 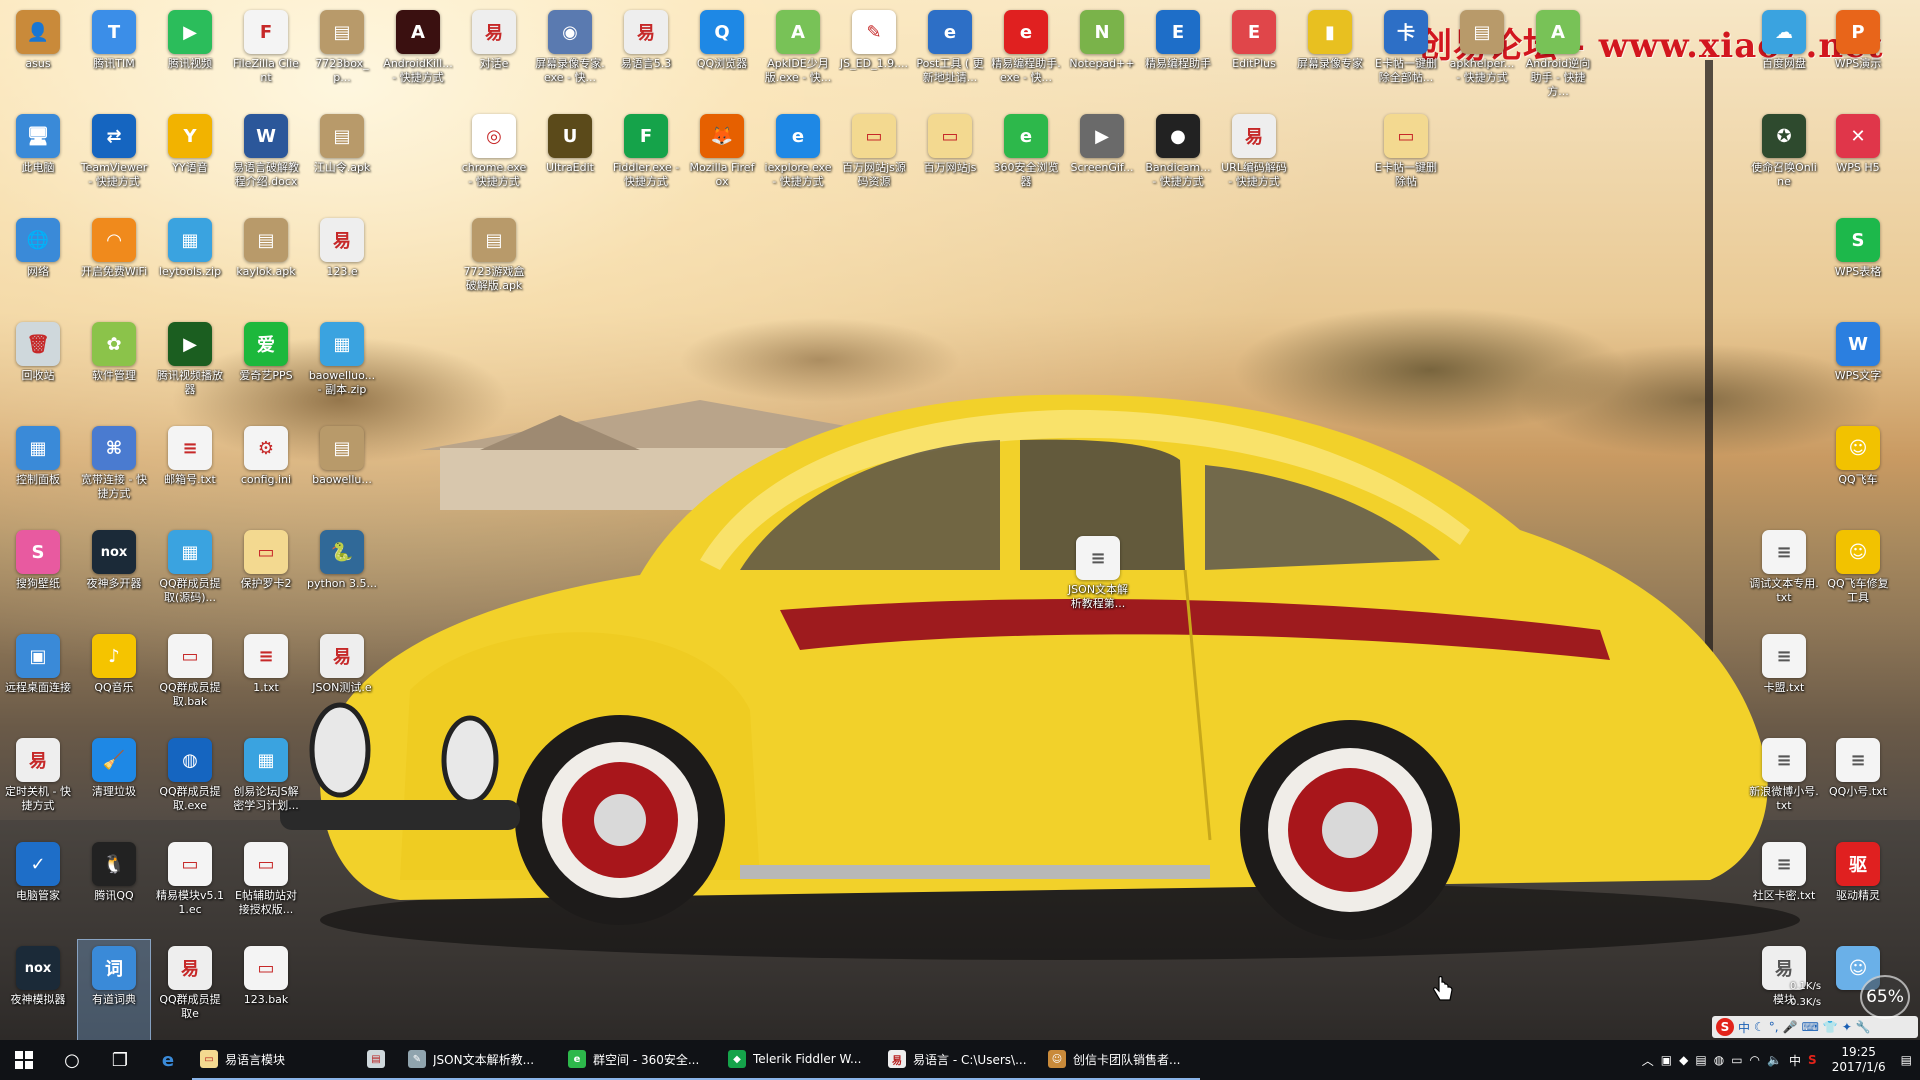 What do you see at coordinates (798, 158) in the screenshot?
I see `desktop-icon: e iexplore.exe - 快捷方式` at bounding box center [798, 158].